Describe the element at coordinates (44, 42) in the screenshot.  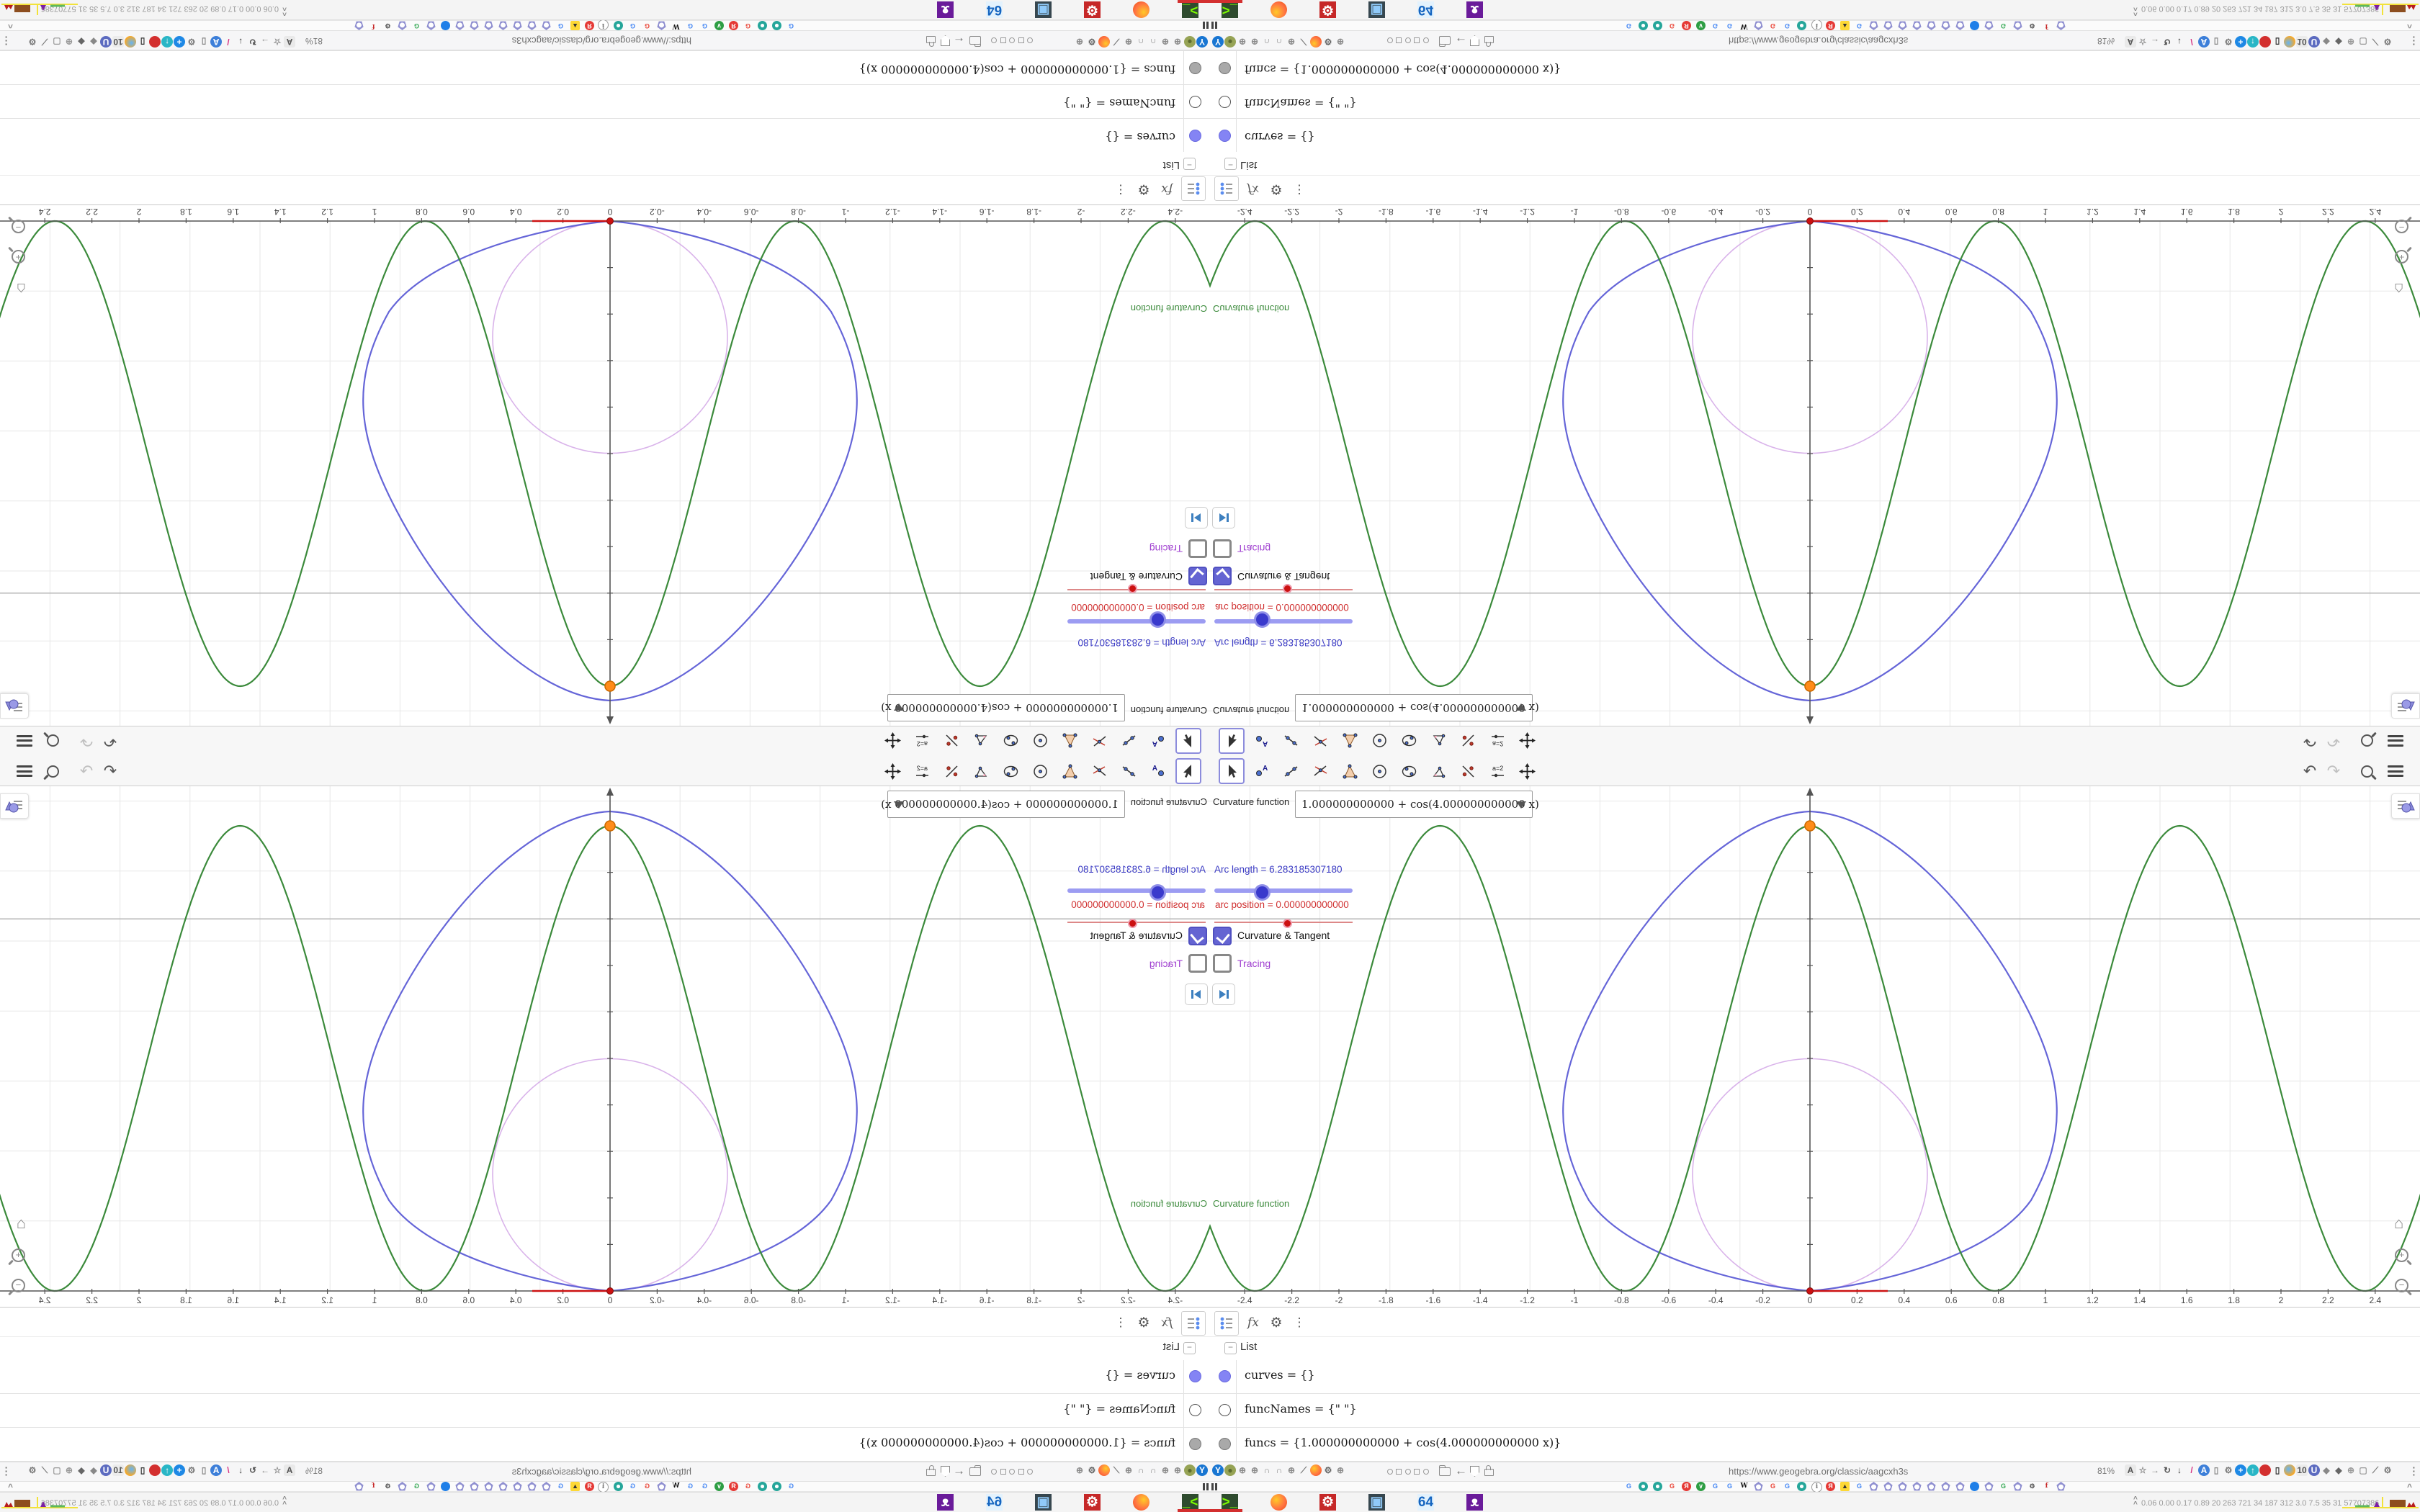
I see `tool-icon: ⟋` at that location.